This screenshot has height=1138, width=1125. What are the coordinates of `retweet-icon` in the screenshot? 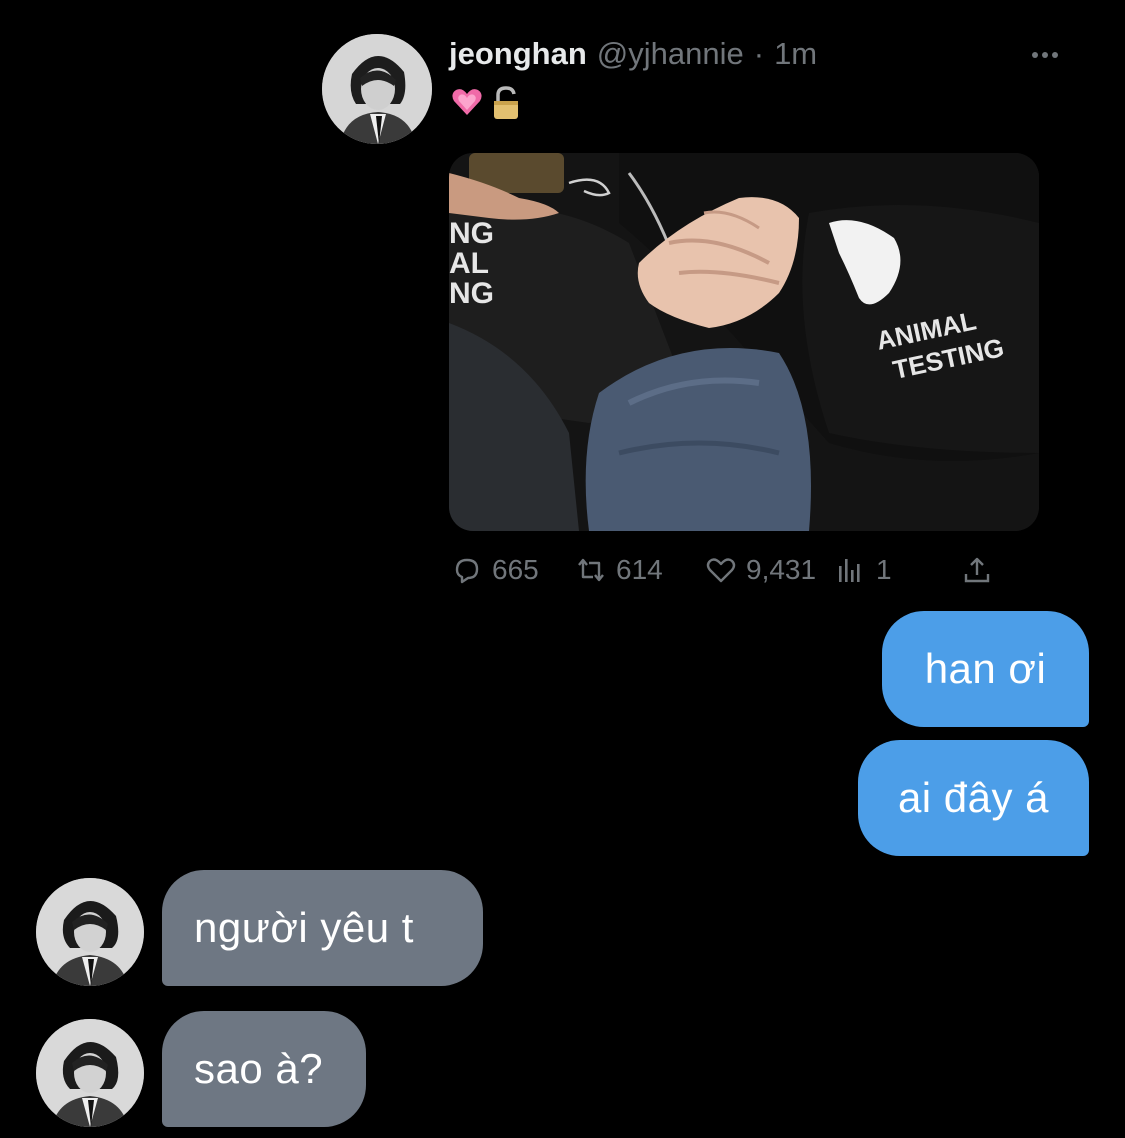 It's located at (591, 570).